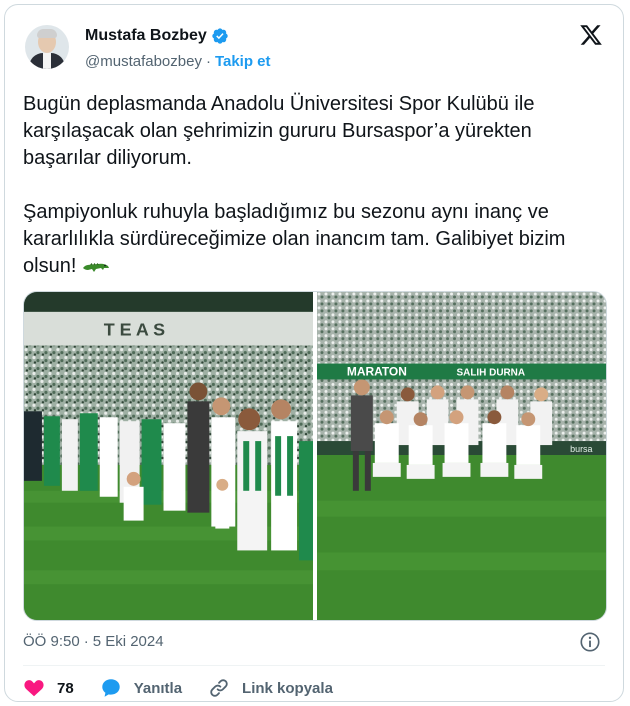 This screenshot has height=706, width=630. Describe the element at coordinates (591, 35) in the screenshot. I see `x-logo-icon` at that location.